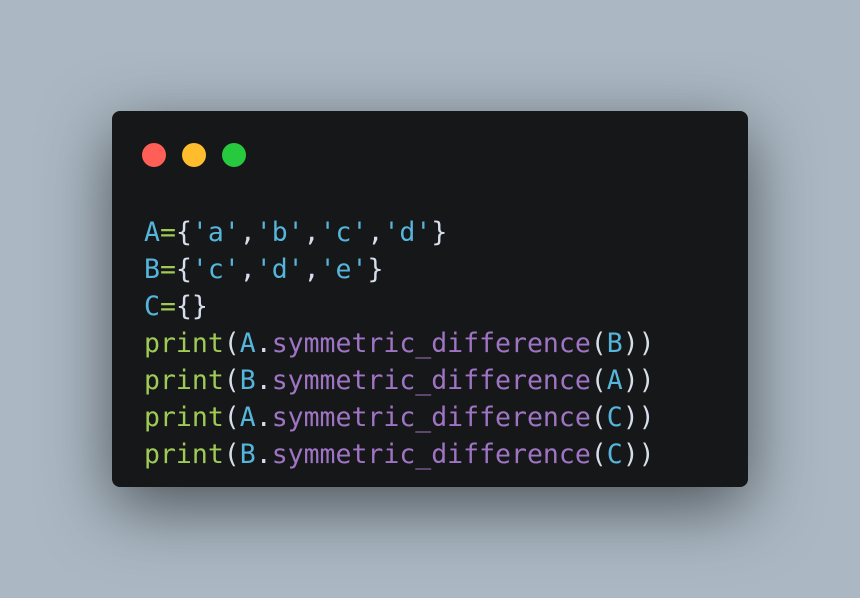 The width and height of the screenshot is (860, 598). What do you see at coordinates (279, 232) in the screenshot?
I see `string-token: 'b'` at bounding box center [279, 232].